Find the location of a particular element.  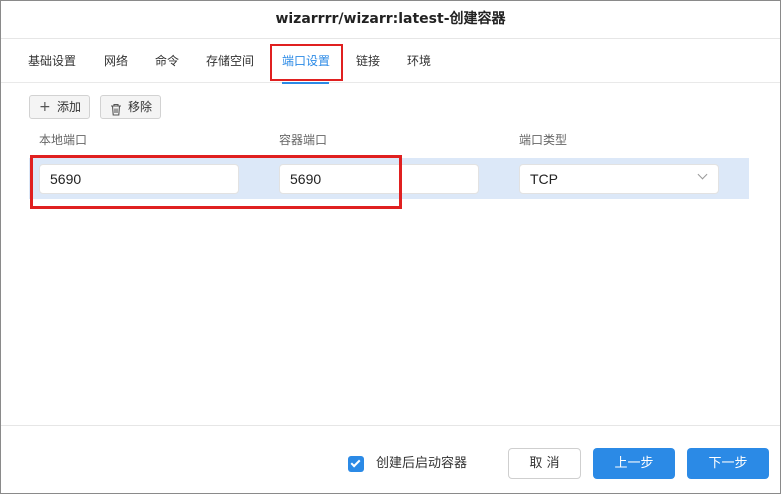

tab-storage: 存储空间 is located at coordinates (230, 61).